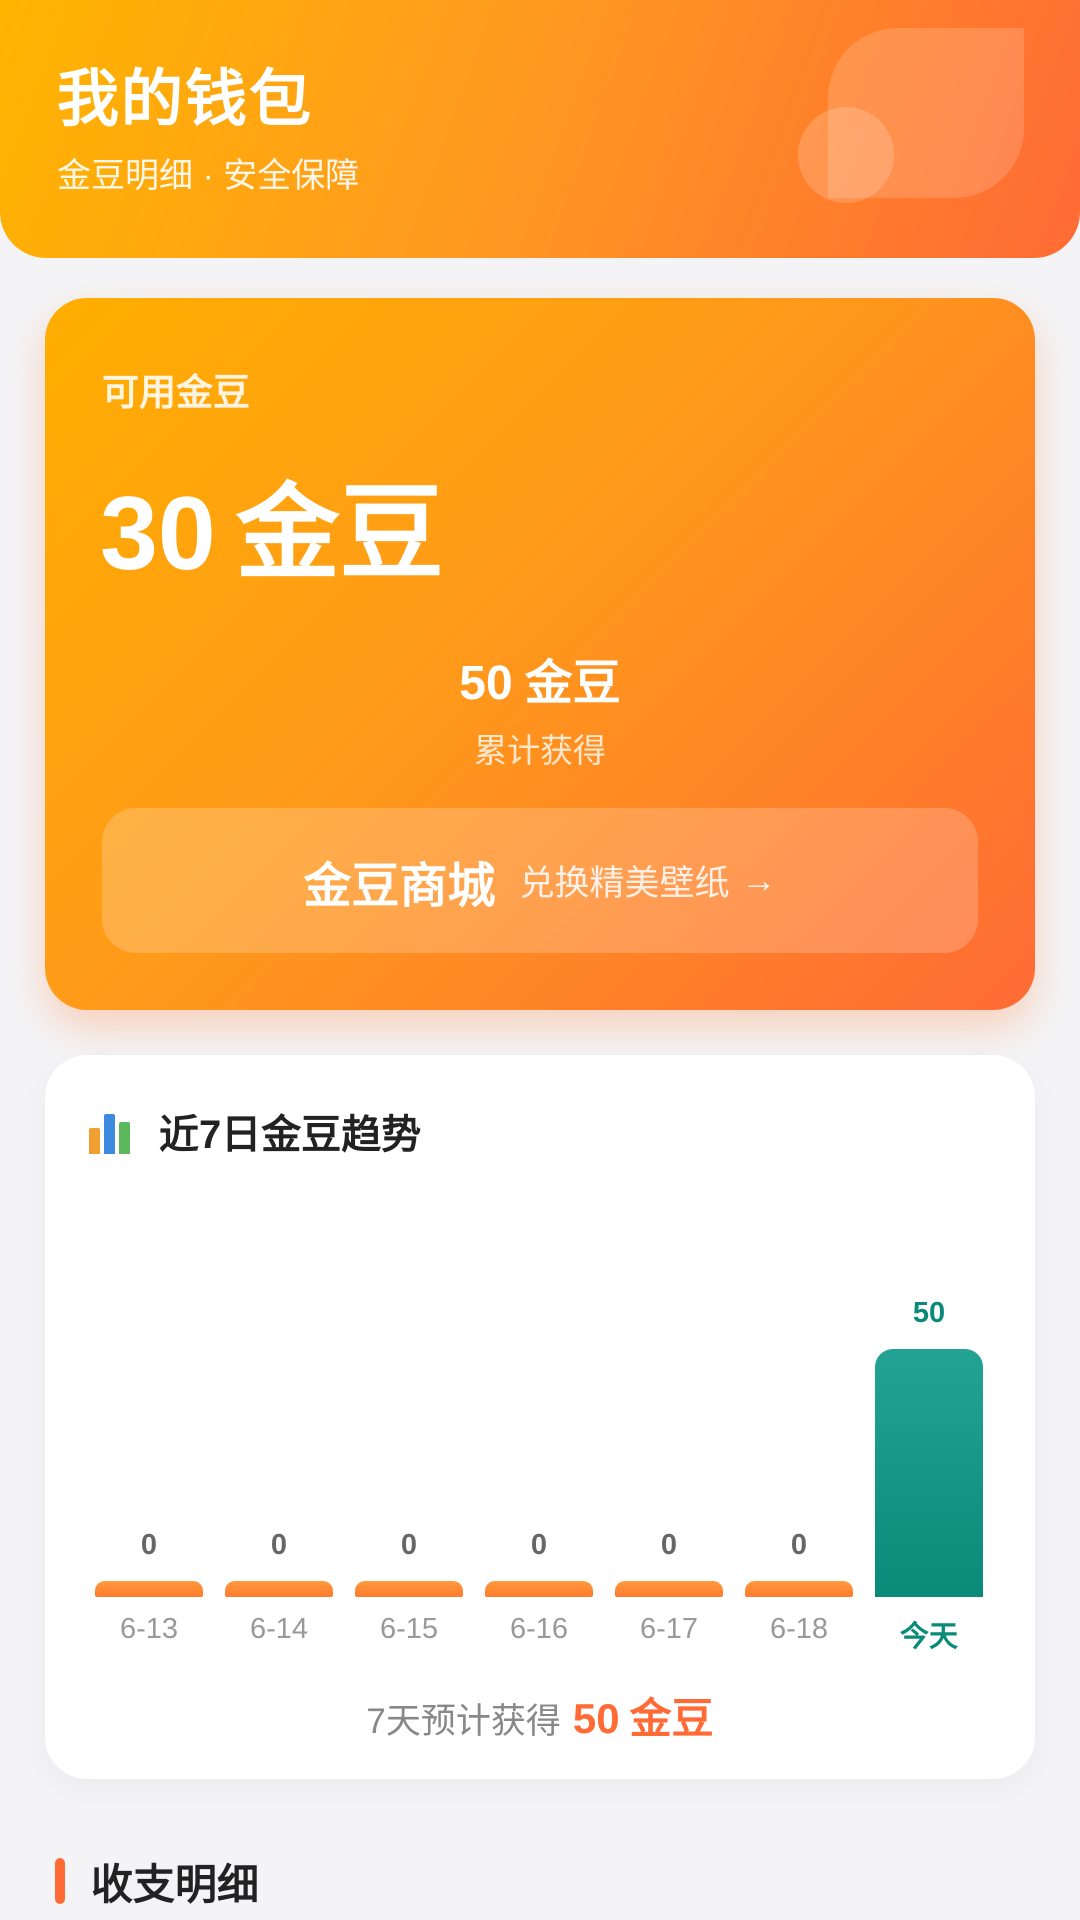 Image resolution: width=1080 pixels, height=1920 pixels. I want to click on trend-summary-unit: 金豆, so click(671, 1718).